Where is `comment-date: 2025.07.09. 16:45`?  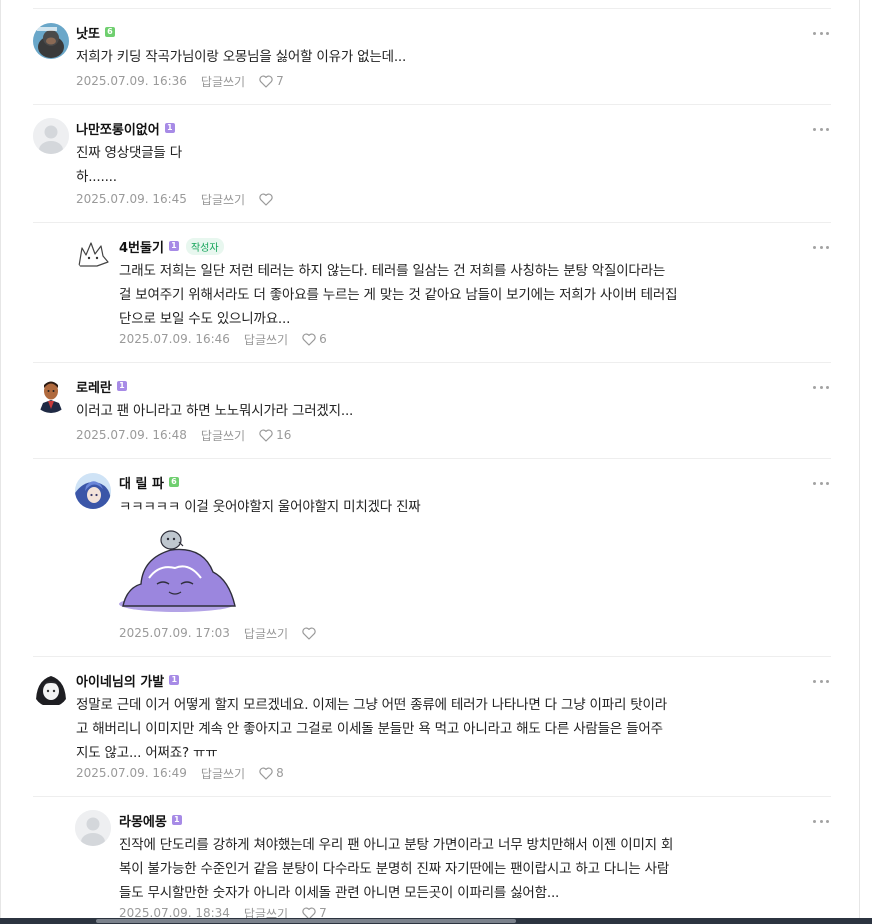
comment-date: 2025.07.09. 16:45 is located at coordinates (131, 199).